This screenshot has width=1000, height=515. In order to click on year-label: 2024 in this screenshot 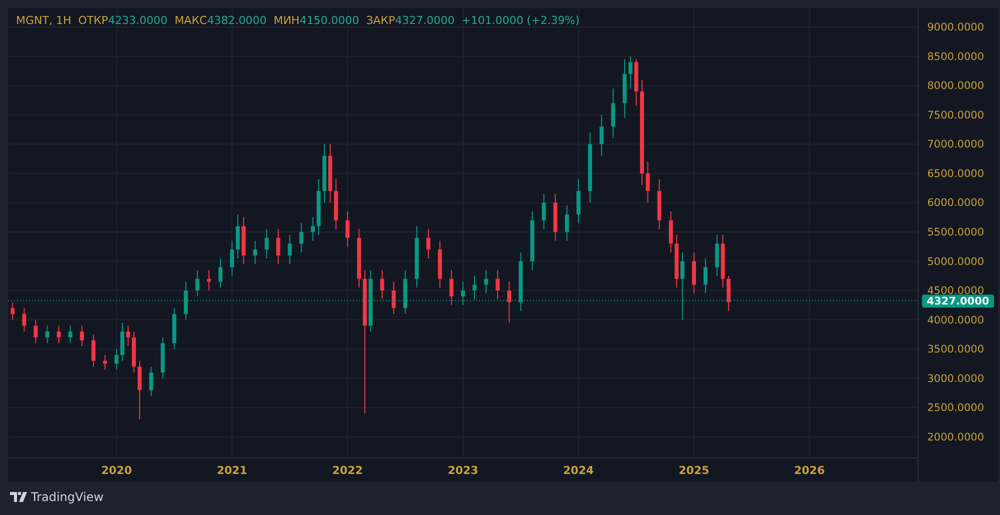, I will do `click(578, 470)`.